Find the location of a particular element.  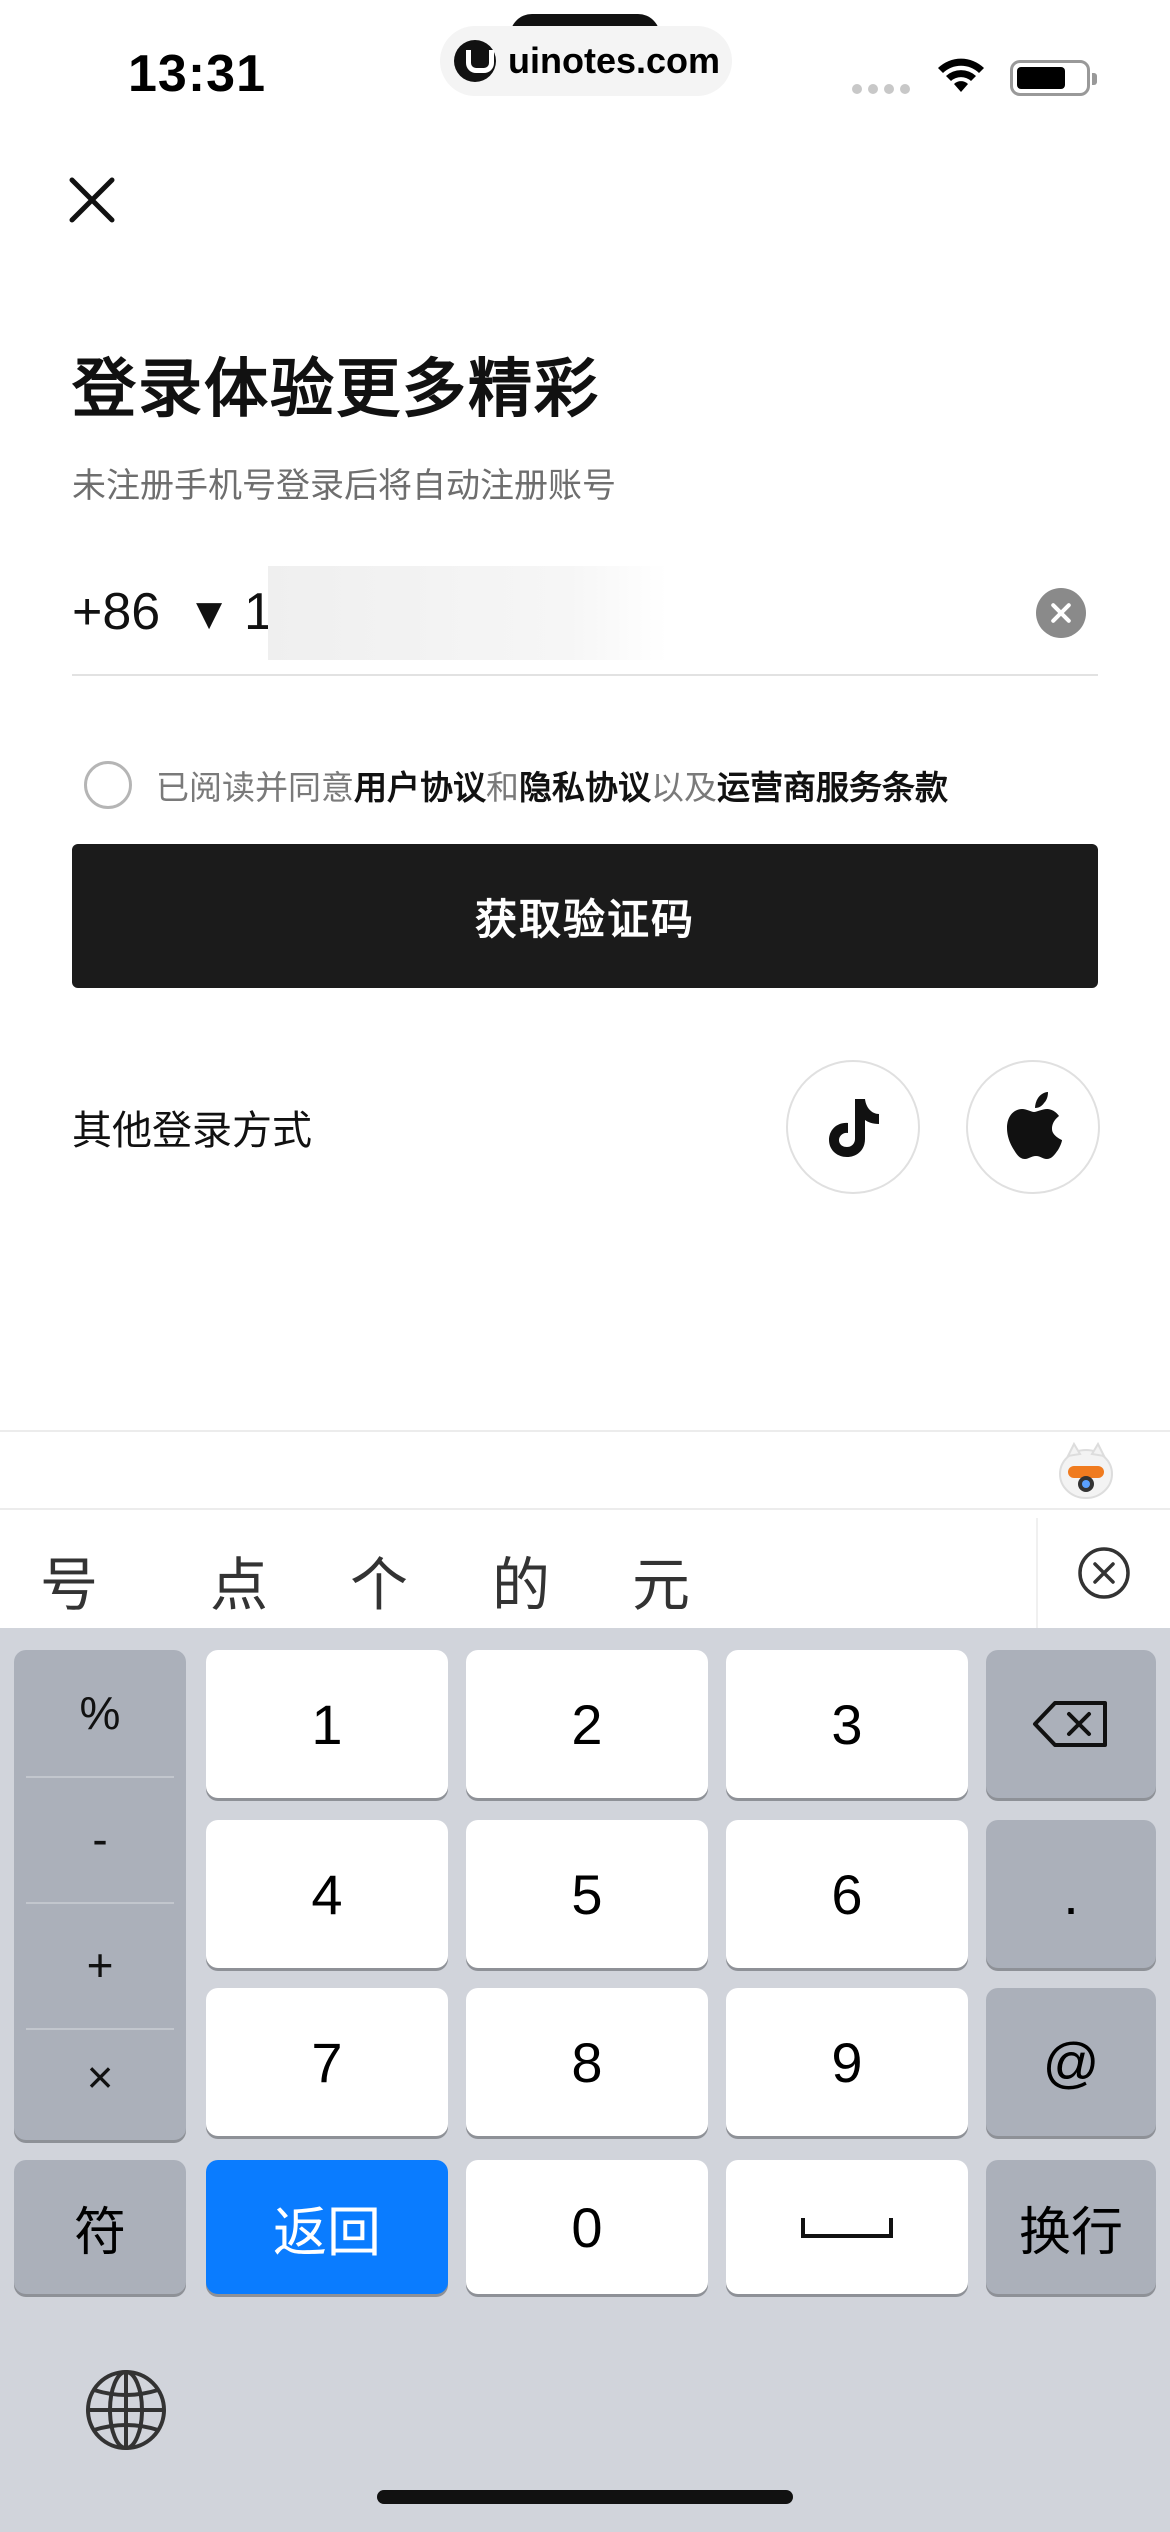

url-text: uinotes.com is located at coordinates (614, 60).